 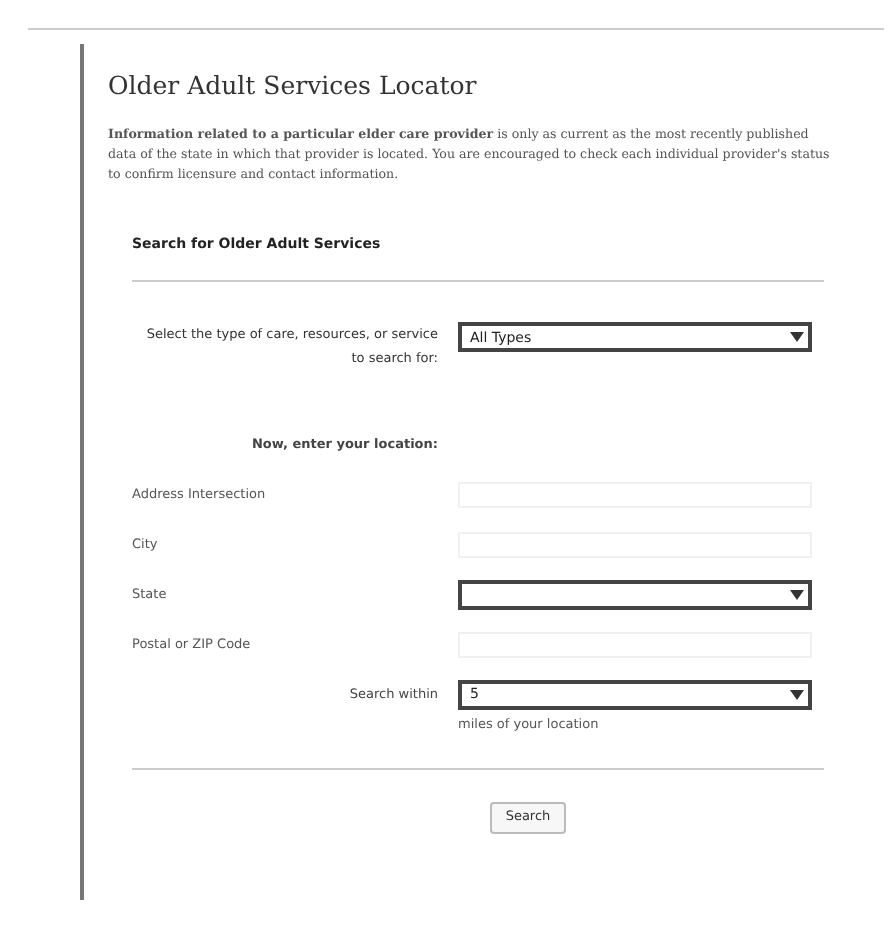 I want to click on dropdown-field, so click(x=635, y=595).